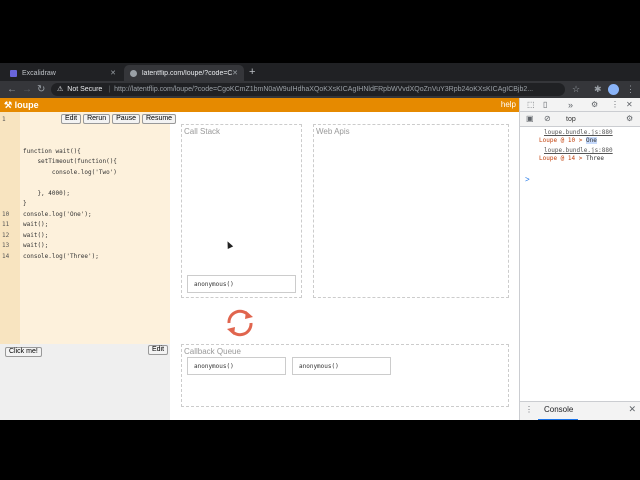 This screenshot has width=640, height=480. Describe the element at coordinates (594, 105) in the screenshot. I see `settings-gear-icon: ⚙` at that location.